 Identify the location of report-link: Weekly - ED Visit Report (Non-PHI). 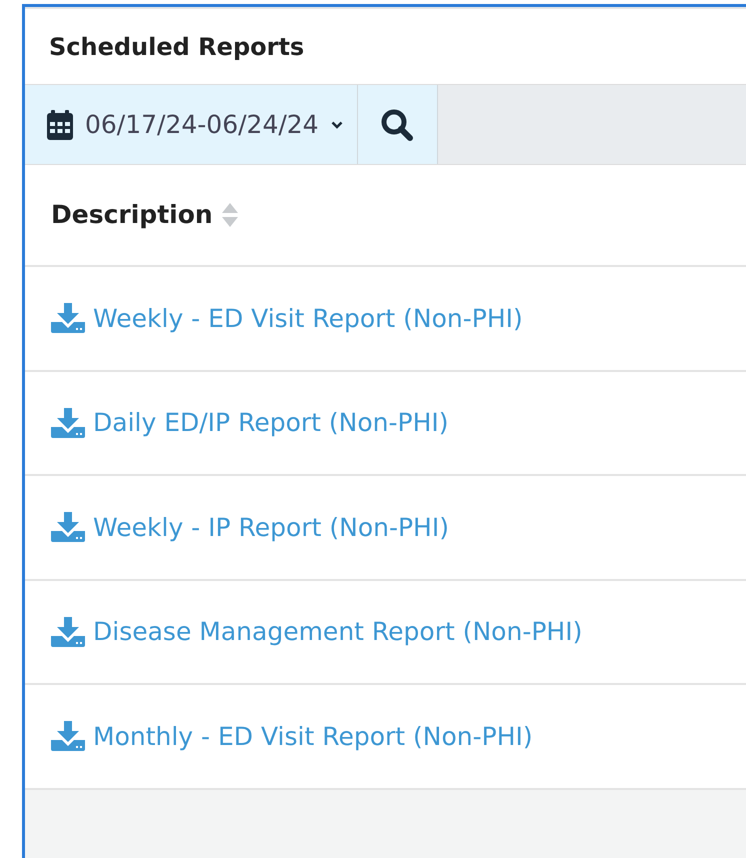
(308, 318).